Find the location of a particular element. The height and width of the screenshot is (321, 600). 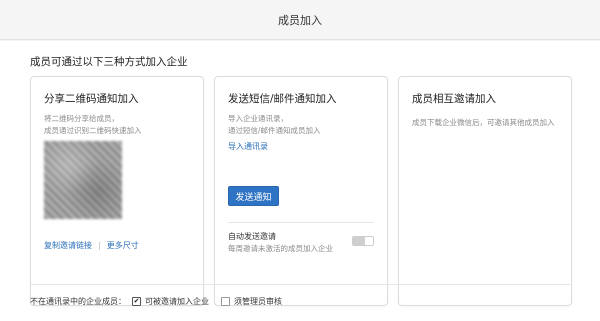

send-notification-button: 发送通知 is located at coordinates (253, 196).